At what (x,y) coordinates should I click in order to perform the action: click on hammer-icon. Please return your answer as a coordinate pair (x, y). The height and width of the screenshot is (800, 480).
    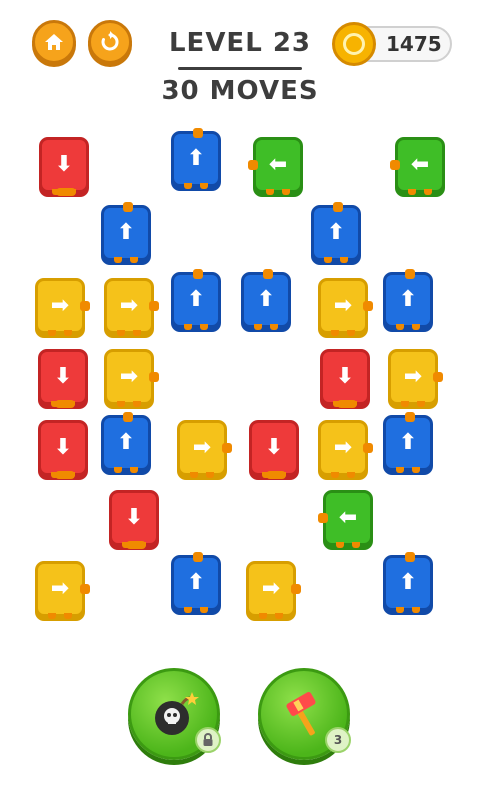
    Looking at the image, I should click on (301, 714).